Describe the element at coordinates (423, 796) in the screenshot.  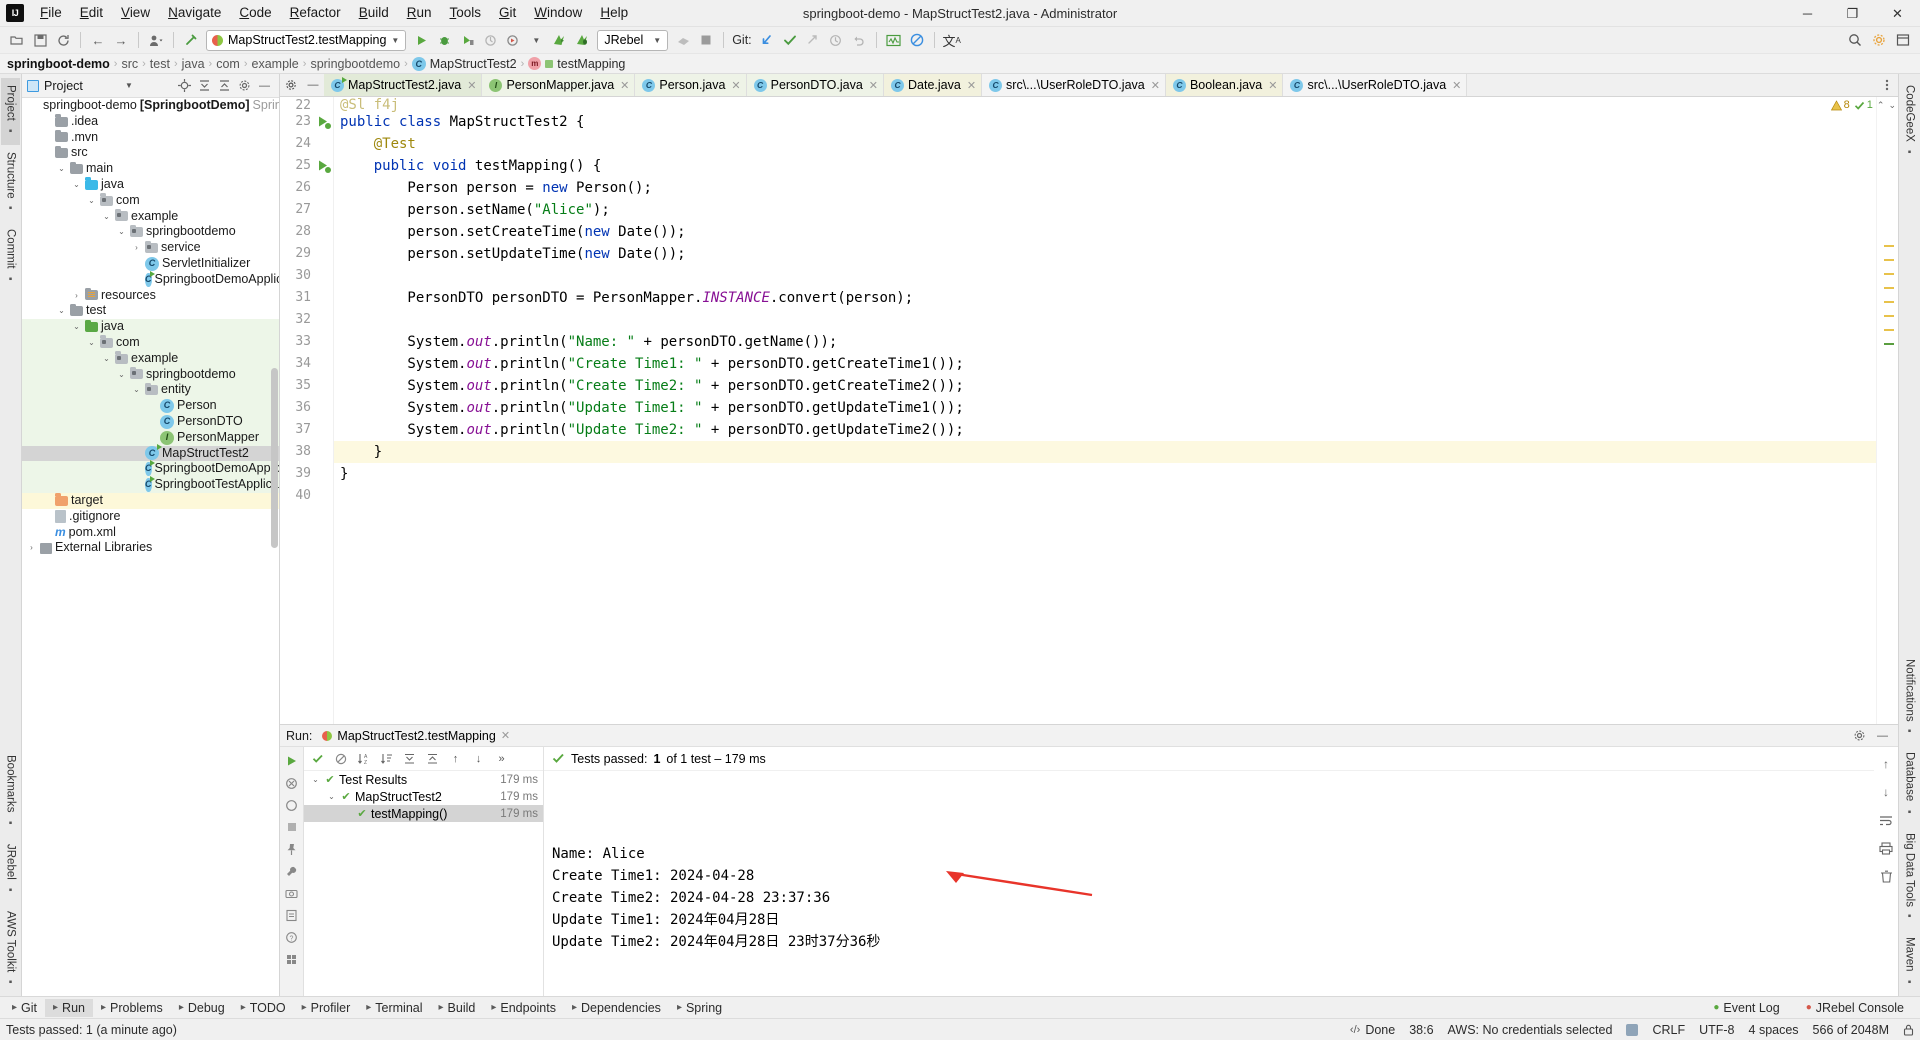
I see `test-tree-row: ⌄ ✔ MapStructTest2 179 ms` at that location.